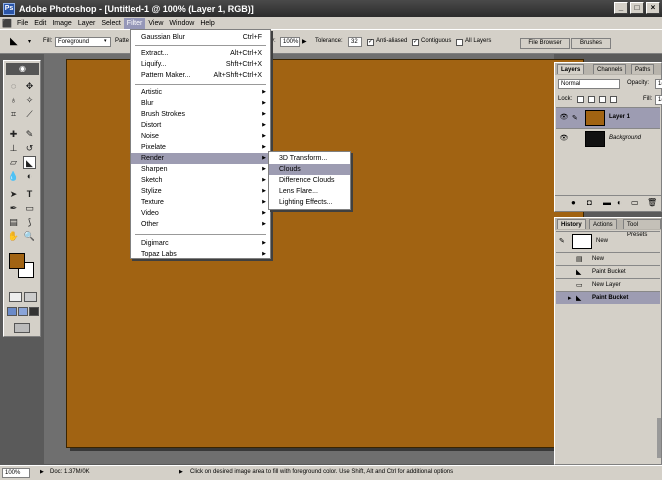 This screenshot has width=662, height=480. I want to click on tab-tool-presets: Tool Presets, so click(642, 228).